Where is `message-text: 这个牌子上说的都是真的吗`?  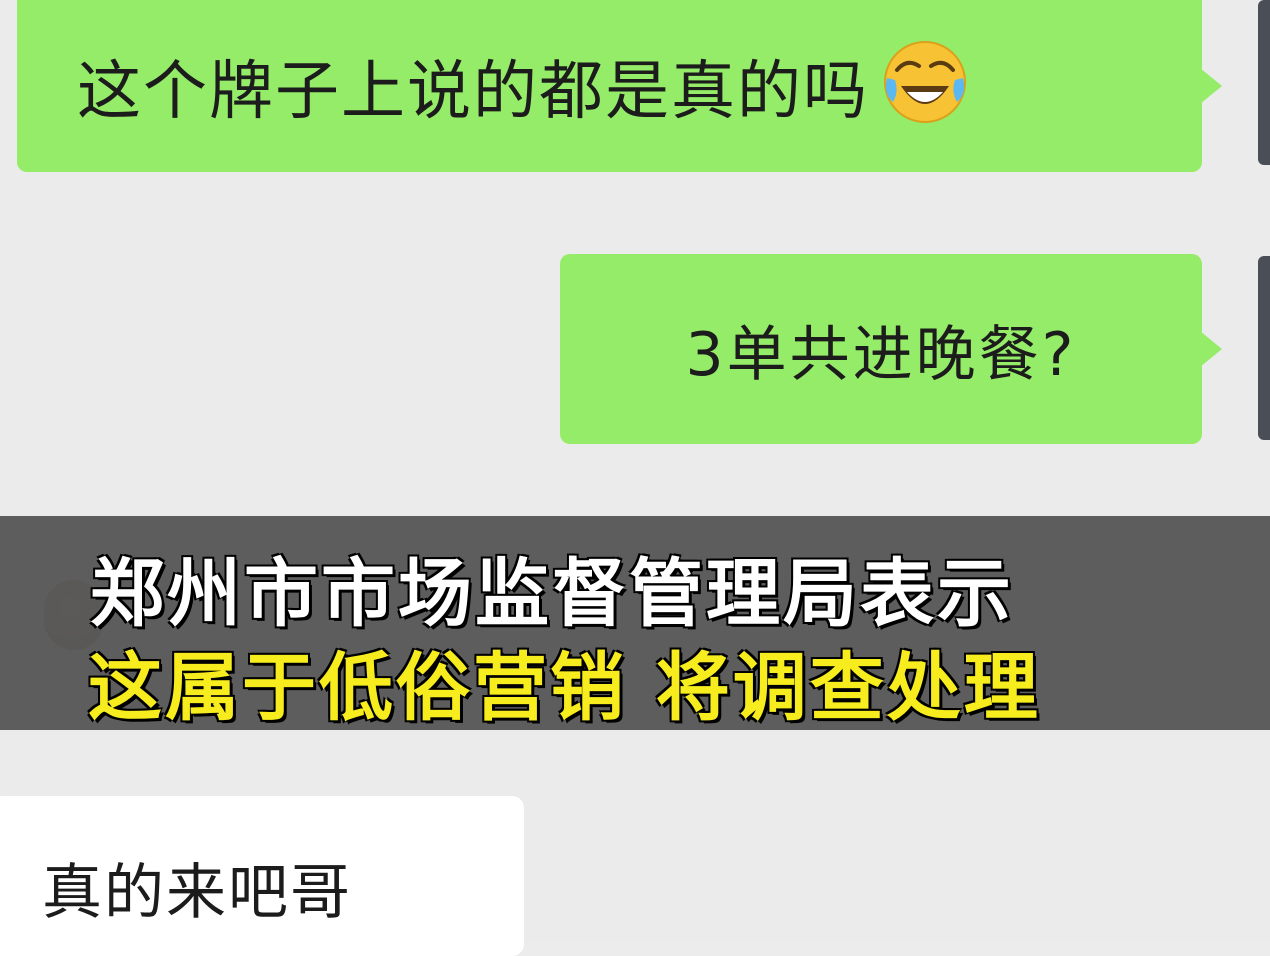
message-text: 这个牌子上说的都是真的吗 is located at coordinates (473, 92).